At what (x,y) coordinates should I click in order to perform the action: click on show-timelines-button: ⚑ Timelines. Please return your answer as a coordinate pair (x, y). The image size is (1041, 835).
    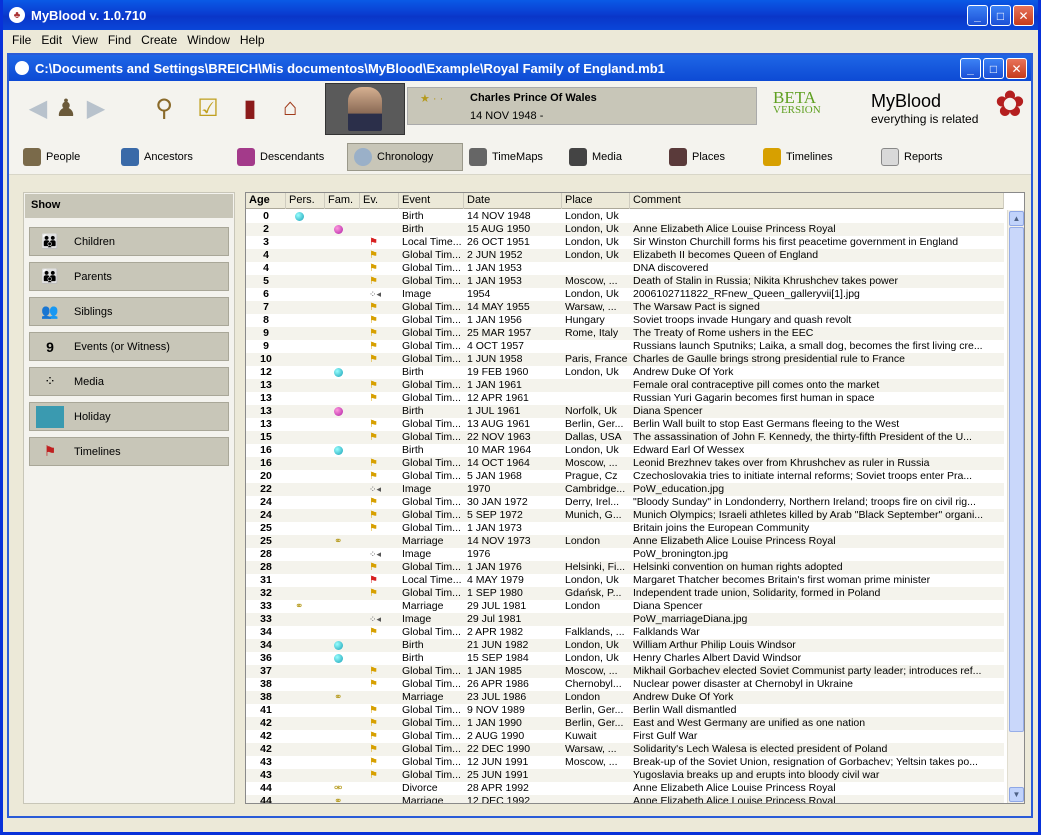
    Looking at the image, I should click on (129, 451).